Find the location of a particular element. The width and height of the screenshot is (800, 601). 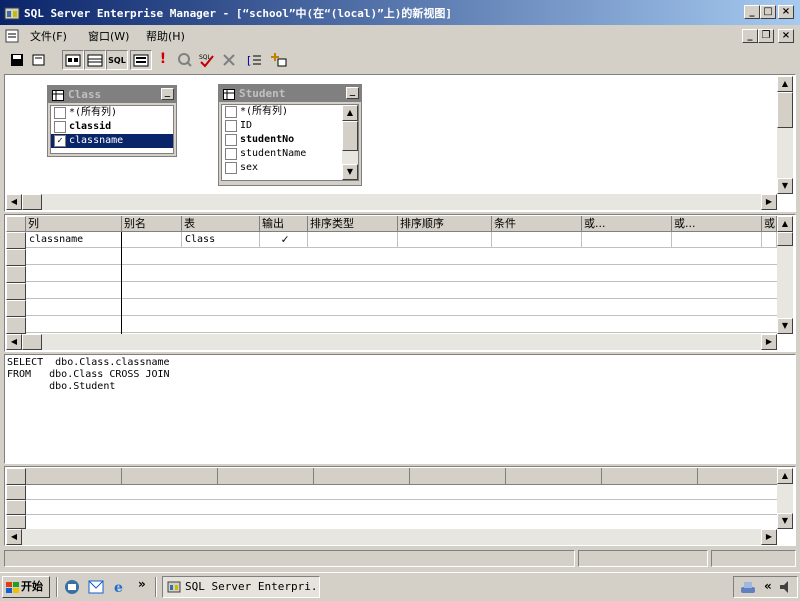

enterprise-manager-app-icon is located at coordinates (12, 13).